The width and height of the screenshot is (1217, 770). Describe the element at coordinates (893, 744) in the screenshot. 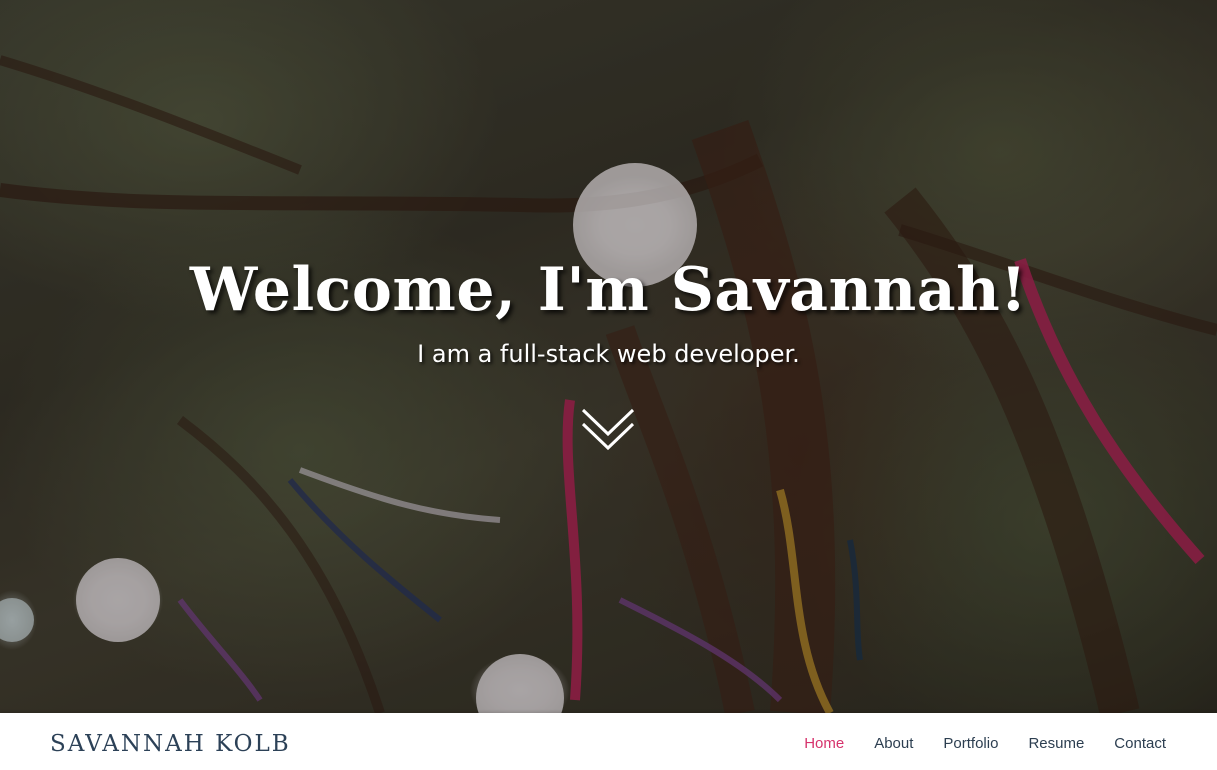

I see `nav-link-about: About` at that location.